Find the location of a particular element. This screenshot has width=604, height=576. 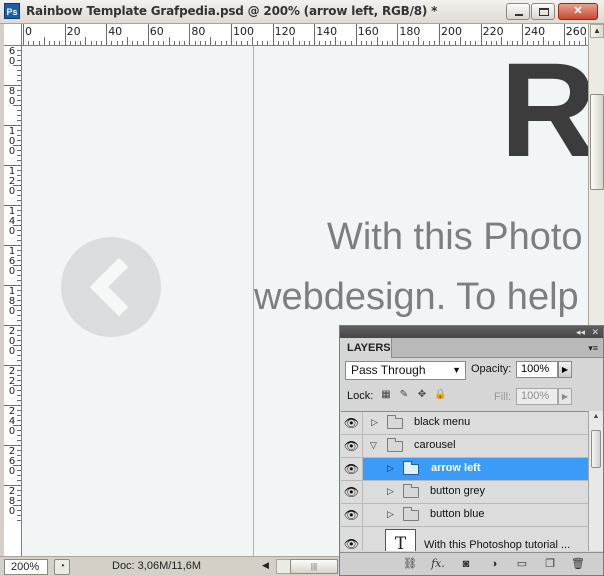

maximize-icon is located at coordinates (544, 12).